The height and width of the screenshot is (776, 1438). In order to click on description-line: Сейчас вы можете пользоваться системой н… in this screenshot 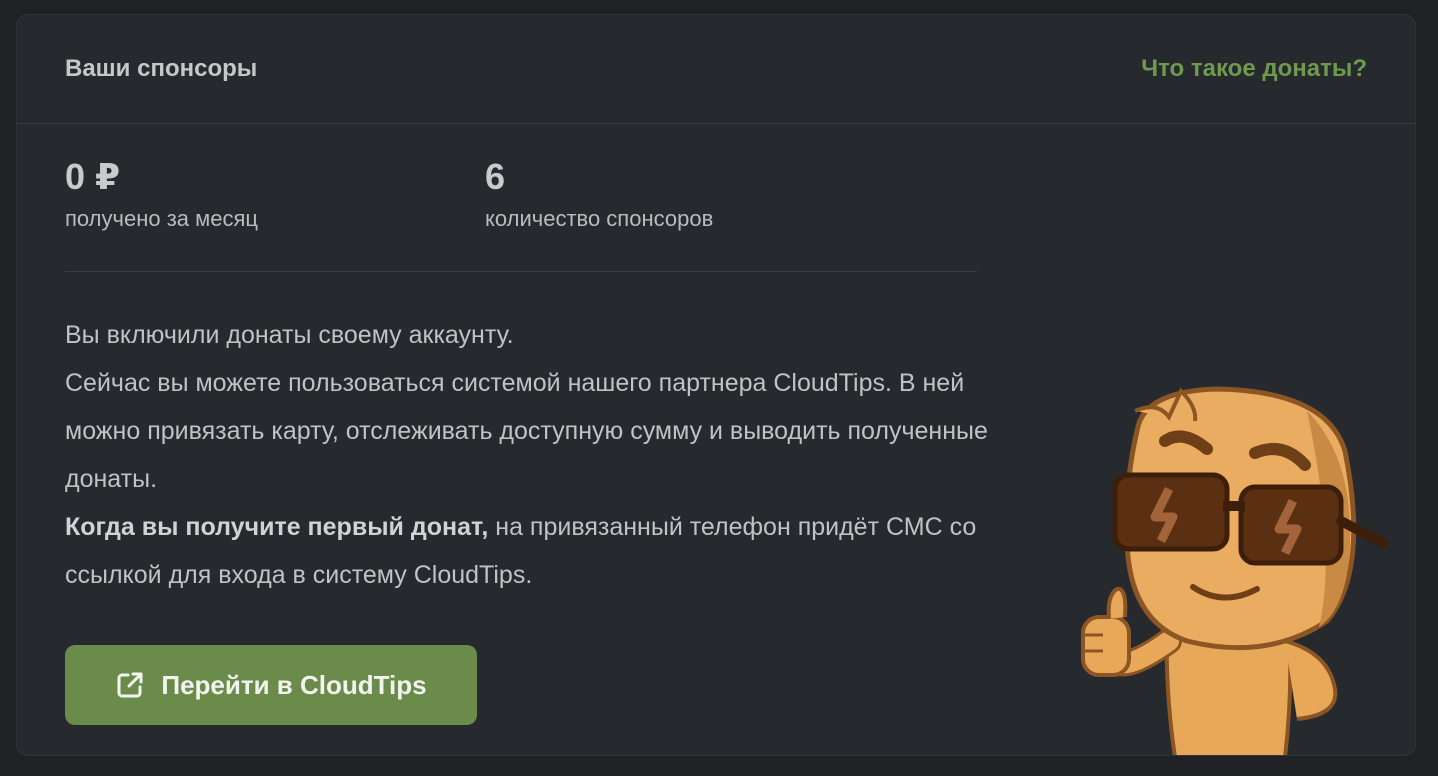, I will do `click(526, 431)`.